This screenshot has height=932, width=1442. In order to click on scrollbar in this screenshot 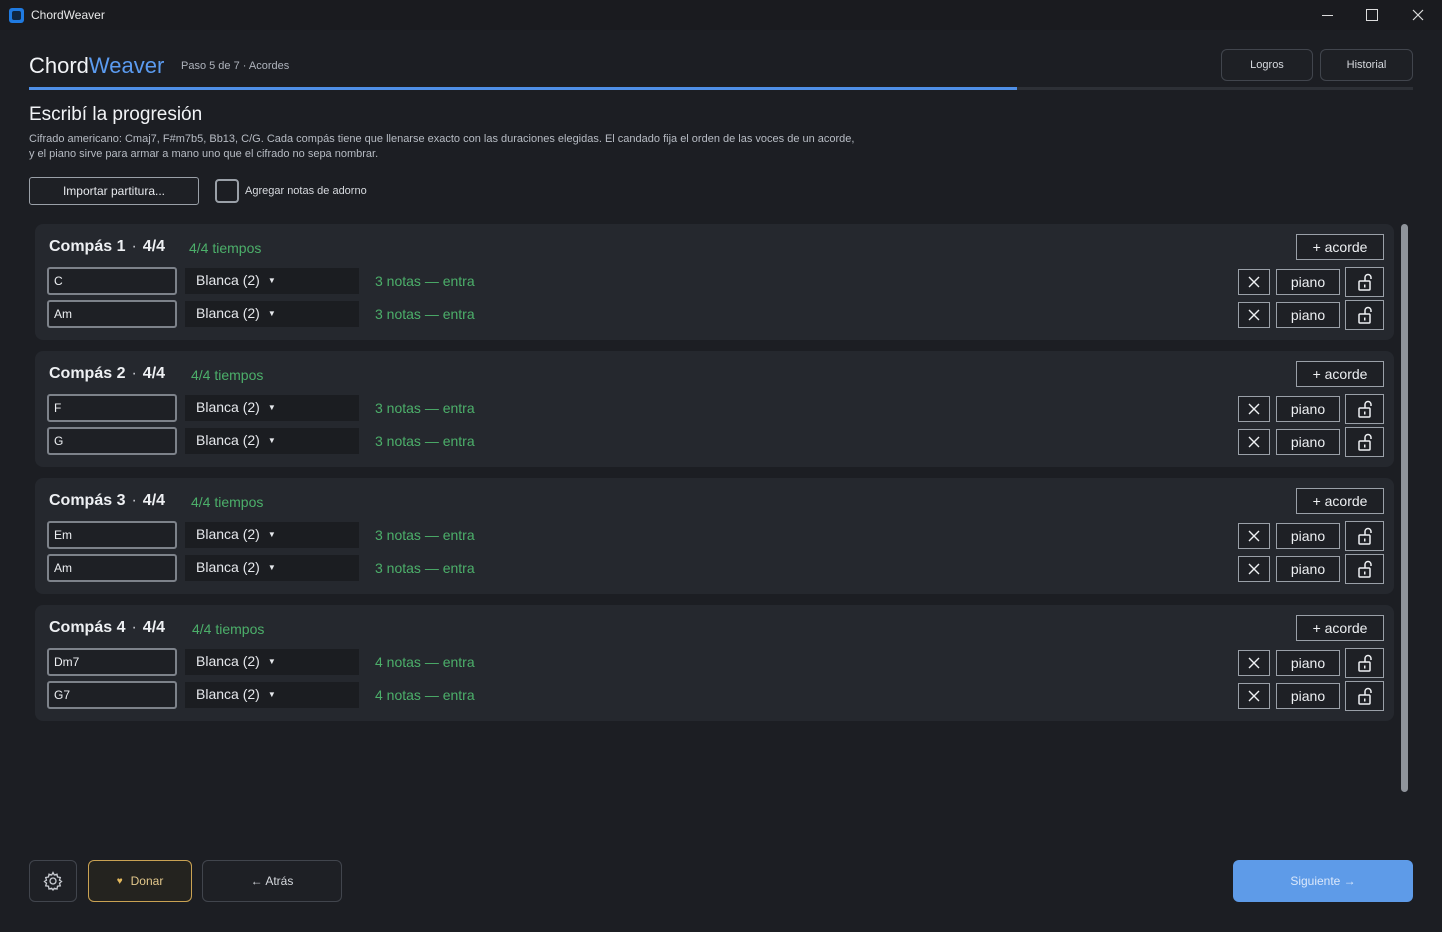, I will do `click(1404, 508)`.